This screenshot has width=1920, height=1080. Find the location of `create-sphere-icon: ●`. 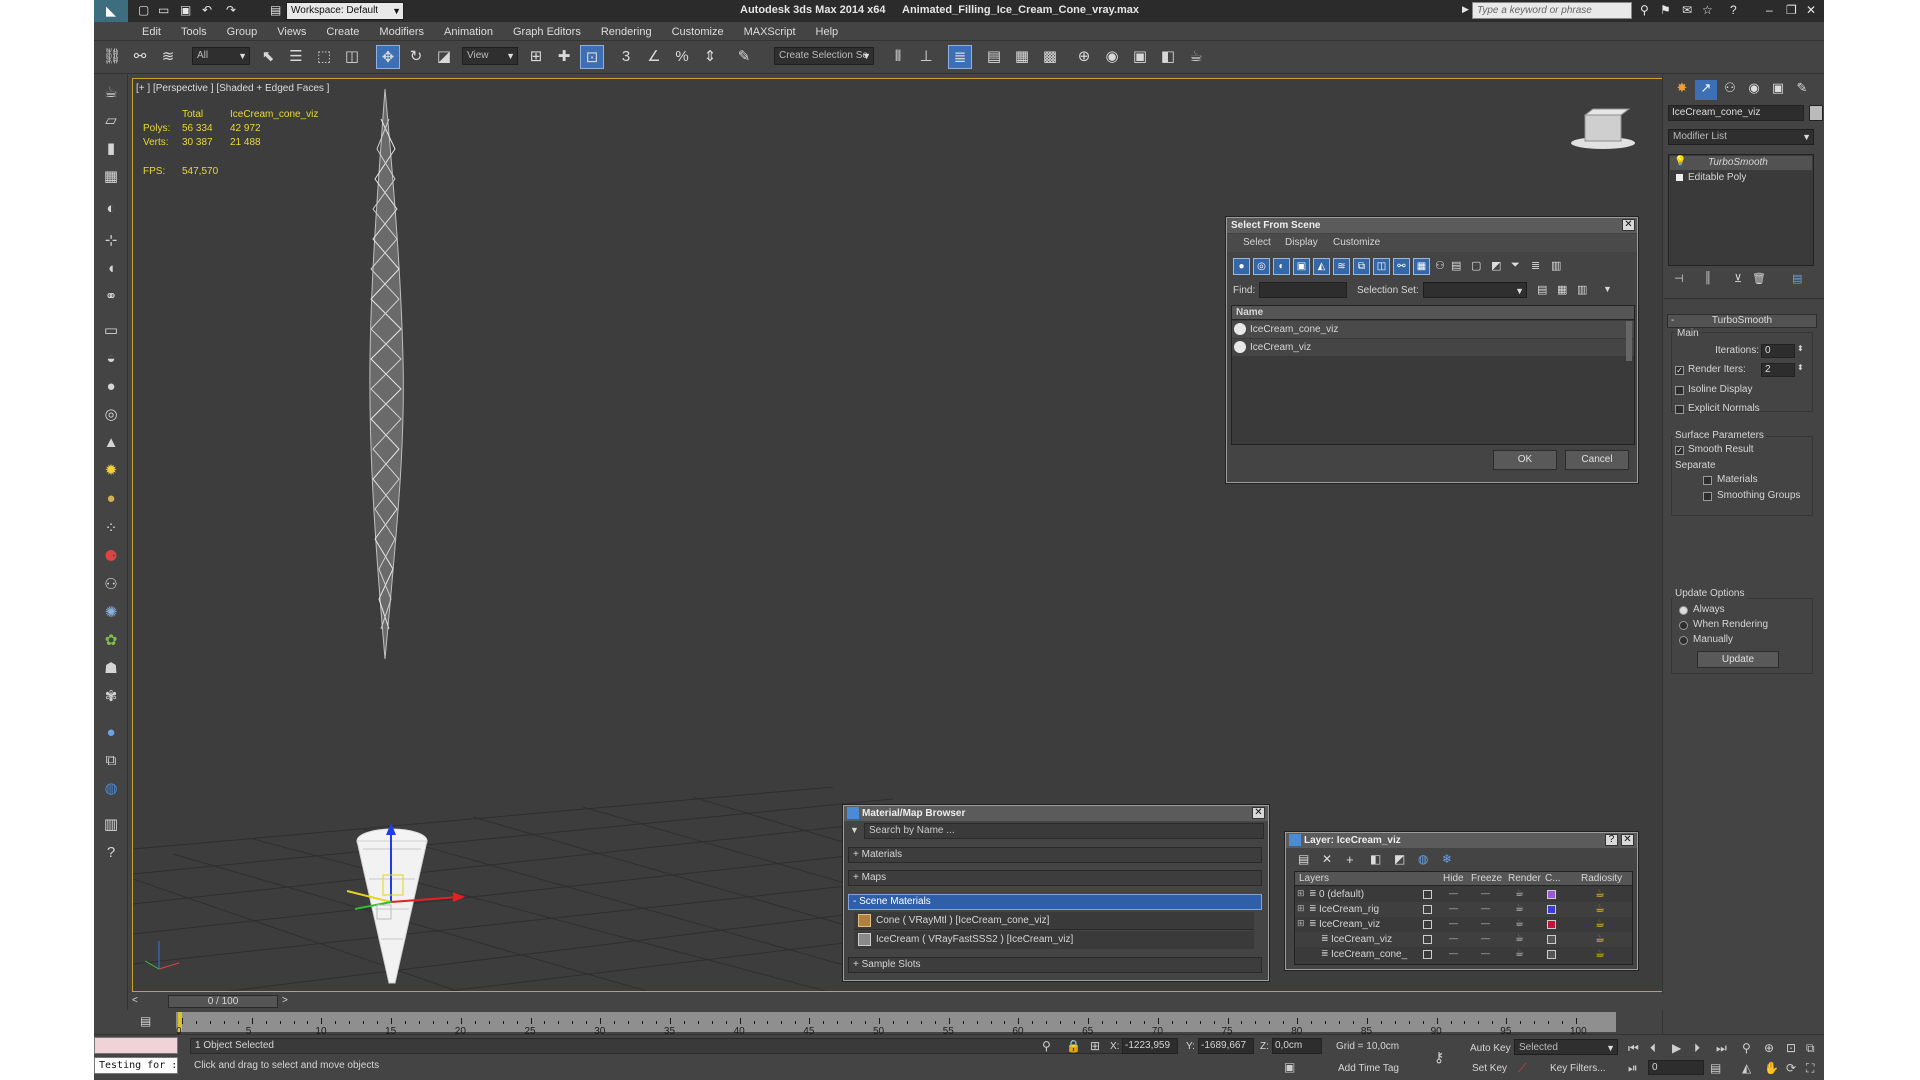

create-sphere-icon: ● is located at coordinates (111, 387).